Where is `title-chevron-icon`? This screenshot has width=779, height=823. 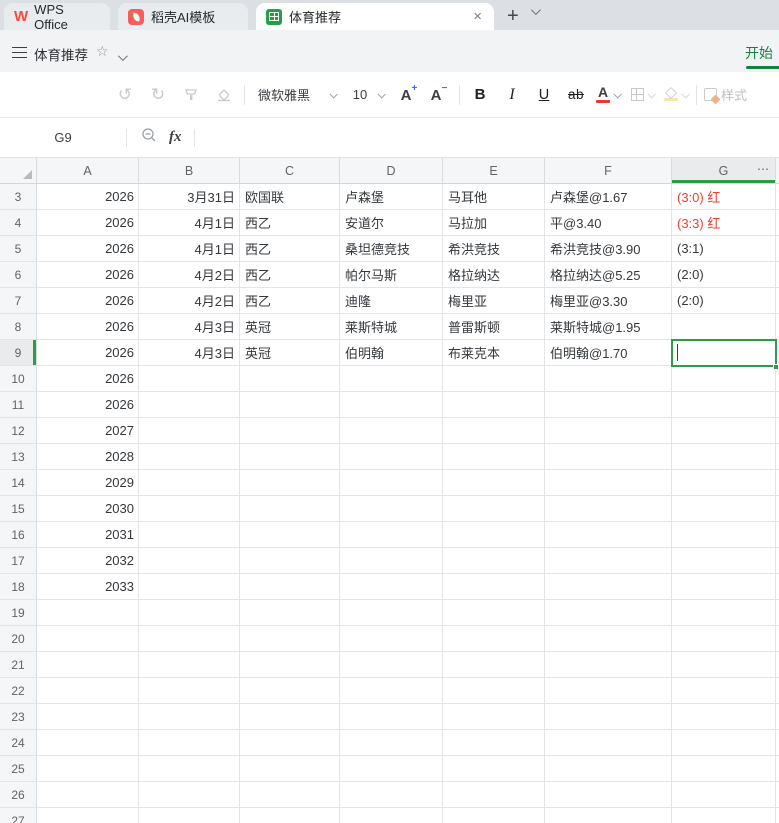
title-chevron-icon is located at coordinates (122, 57).